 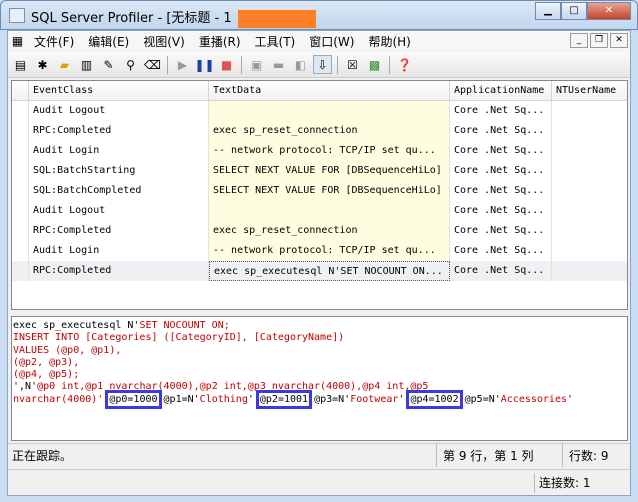 What do you see at coordinates (569, 483) in the screenshot?
I see `connection-count: 连接数: 1` at bounding box center [569, 483].